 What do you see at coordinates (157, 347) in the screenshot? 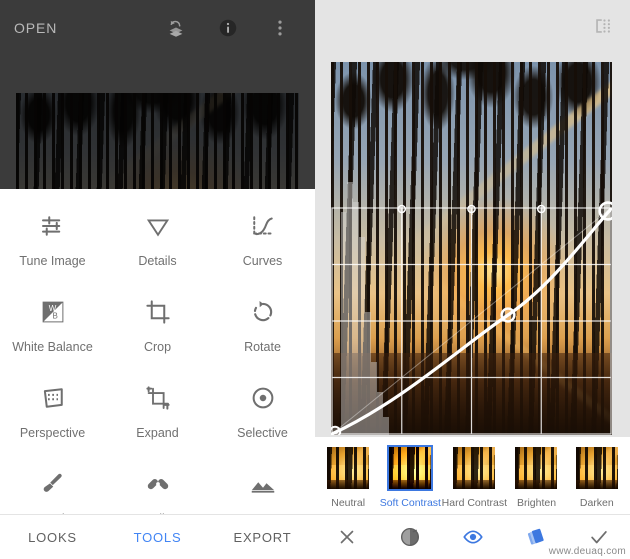
I see `tool-label: Crop` at bounding box center [157, 347].